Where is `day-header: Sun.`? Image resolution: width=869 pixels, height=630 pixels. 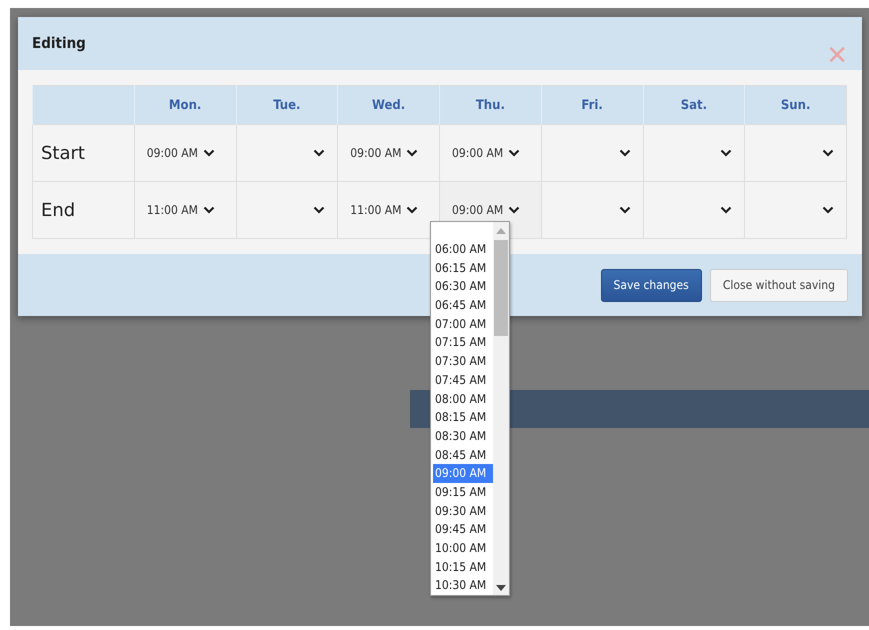 day-header: Sun. is located at coordinates (795, 105).